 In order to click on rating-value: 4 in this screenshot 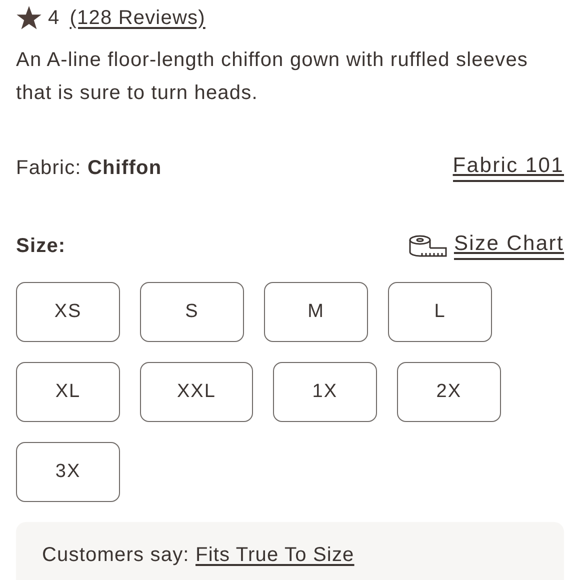, I will do `click(54, 18)`.